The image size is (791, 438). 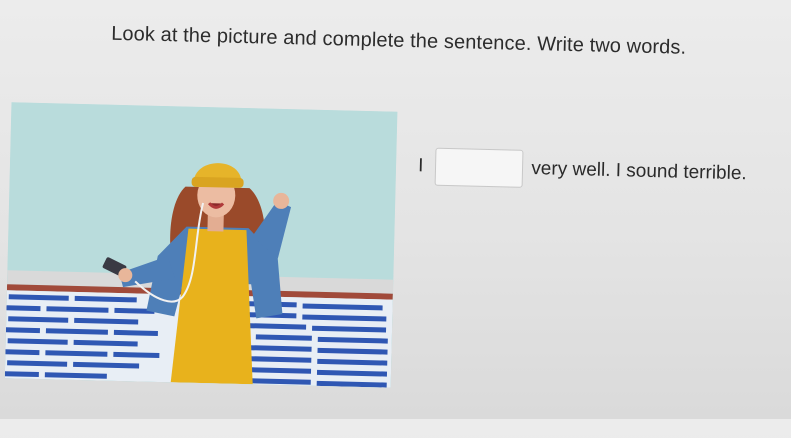 What do you see at coordinates (639, 171) in the screenshot?
I see `sentence-suffix: very well. I sound terrible.` at bounding box center [639, 171].